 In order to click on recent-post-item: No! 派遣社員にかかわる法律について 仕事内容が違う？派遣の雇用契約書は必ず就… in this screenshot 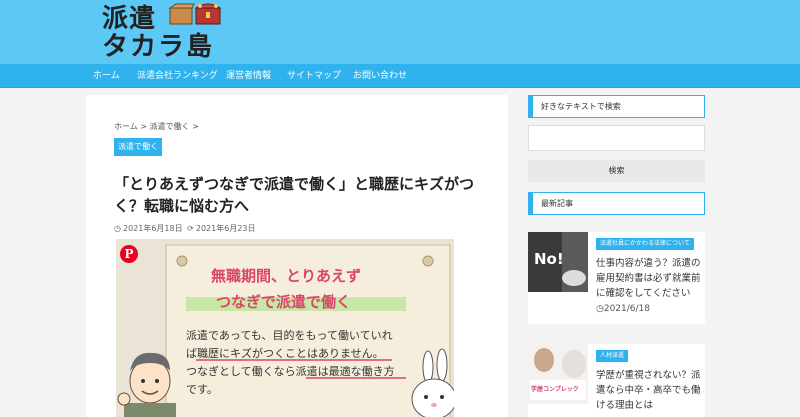, I will do `click(616, 278)`.